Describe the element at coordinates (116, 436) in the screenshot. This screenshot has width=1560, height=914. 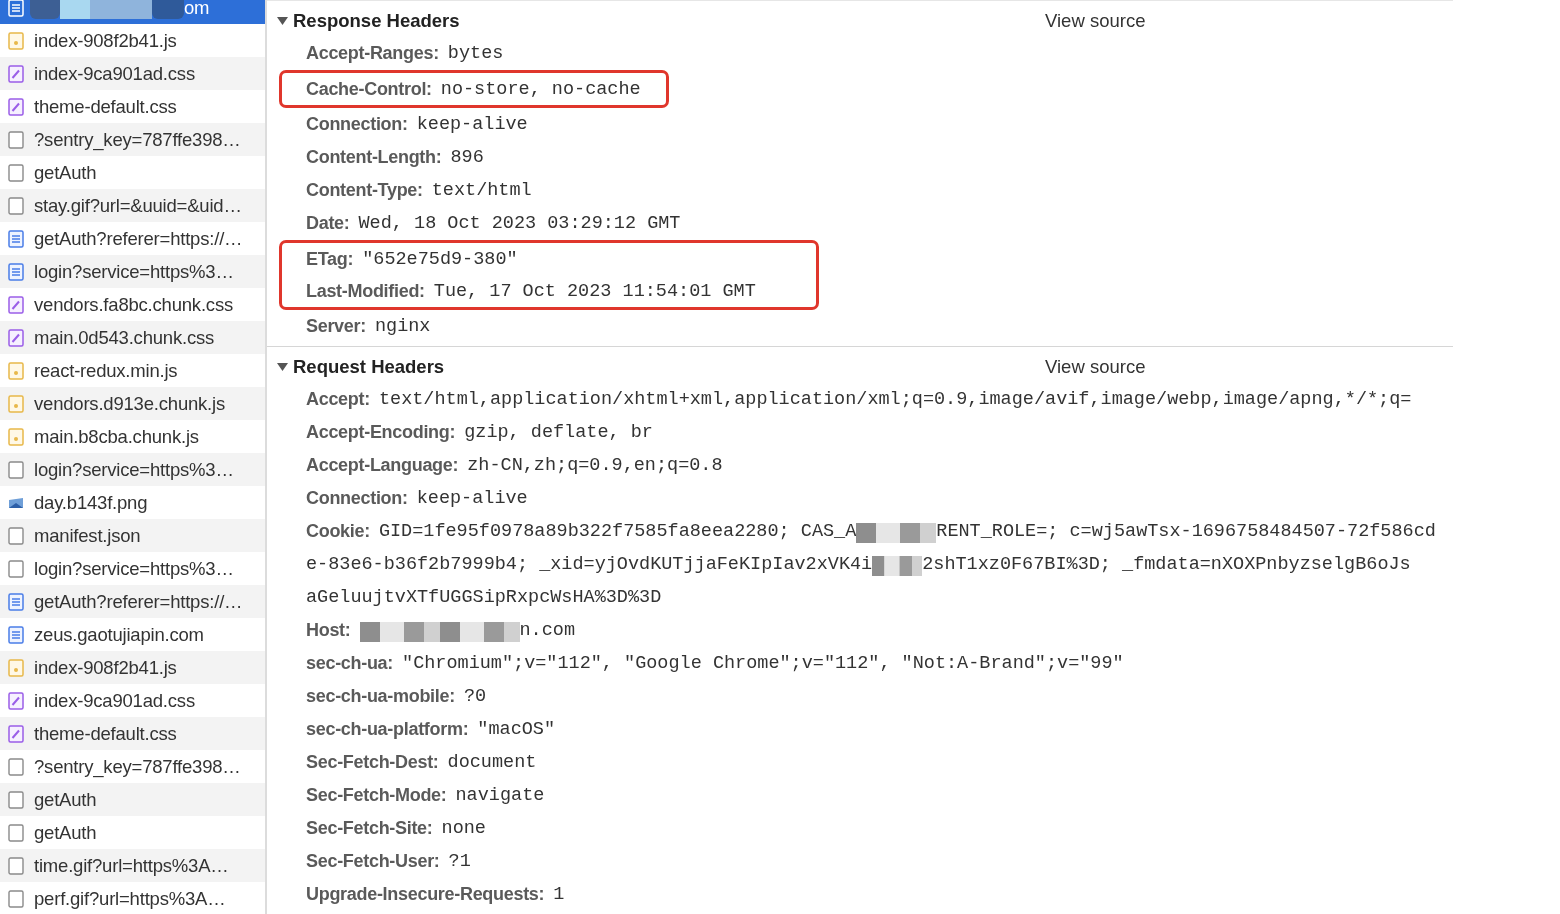
I see `request-name: main.b8cba.chunk.js` at that location.